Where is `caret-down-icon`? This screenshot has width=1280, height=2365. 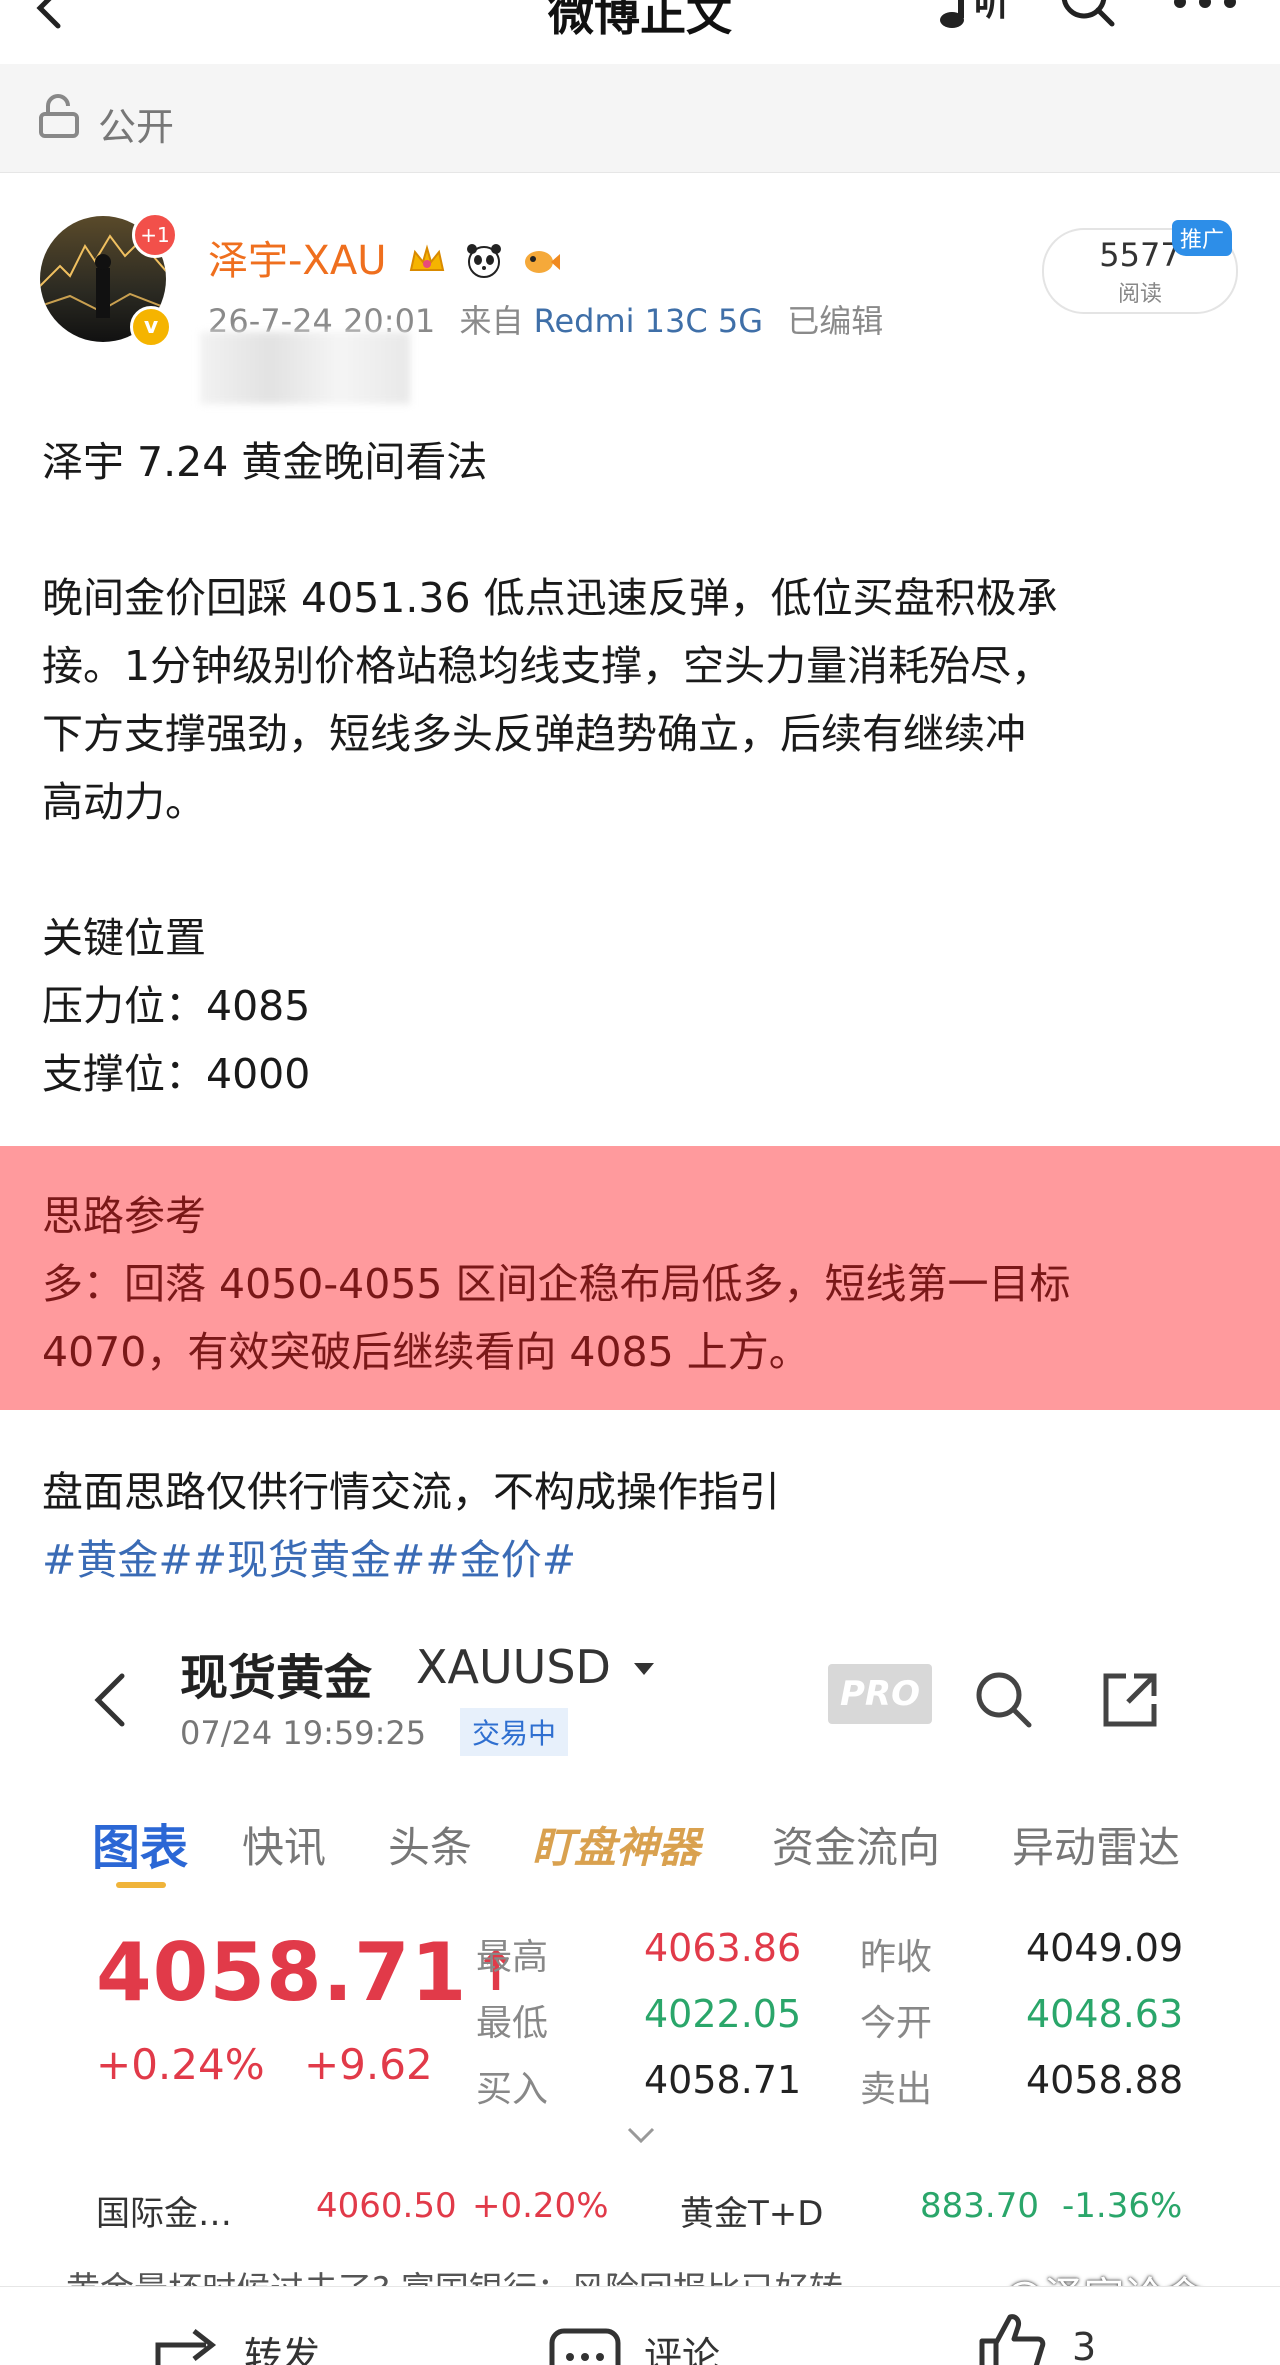
caret-down-icon is located at coordinates (643, 1669).